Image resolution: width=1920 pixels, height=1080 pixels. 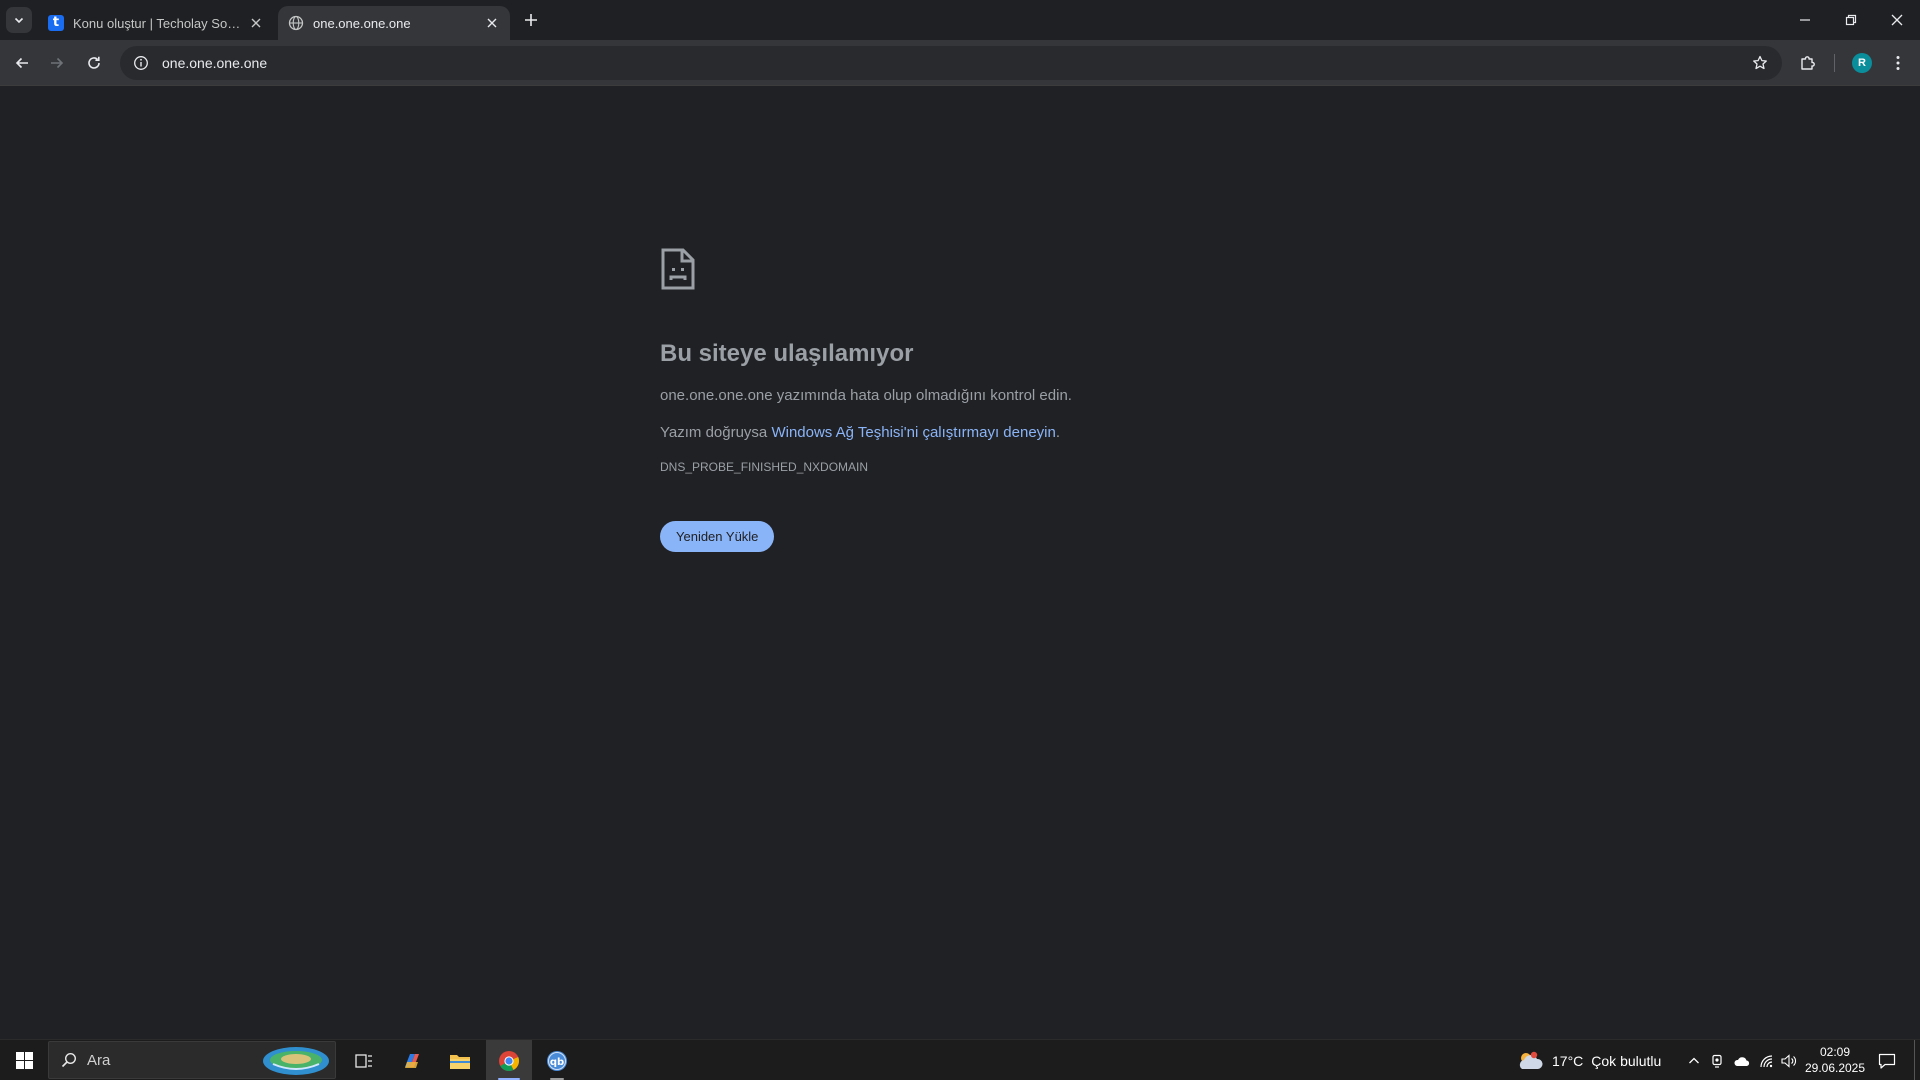 I want to click on folder-icon, so click(x=460, y=1061).